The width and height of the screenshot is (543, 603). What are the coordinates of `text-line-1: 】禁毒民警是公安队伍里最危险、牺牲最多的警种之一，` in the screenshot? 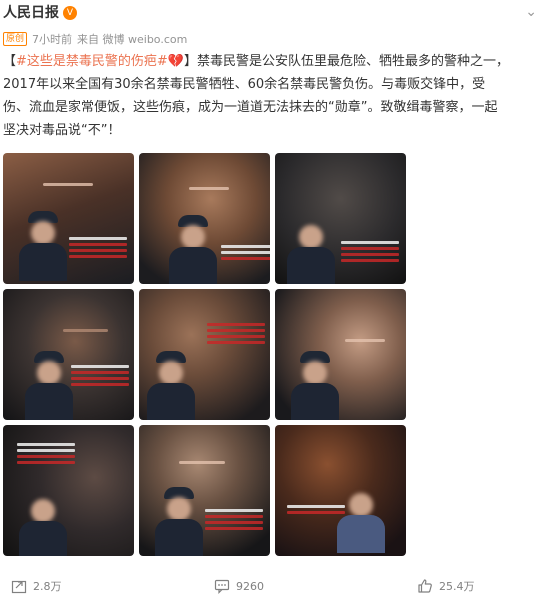 It's located at (347, 61).